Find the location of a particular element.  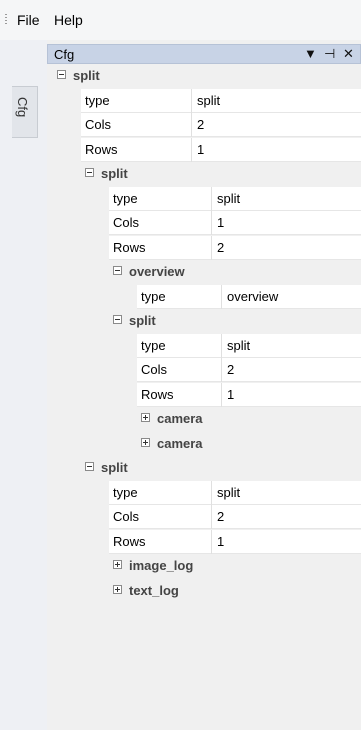

section-label: overview is located at coordinates (157, 271).